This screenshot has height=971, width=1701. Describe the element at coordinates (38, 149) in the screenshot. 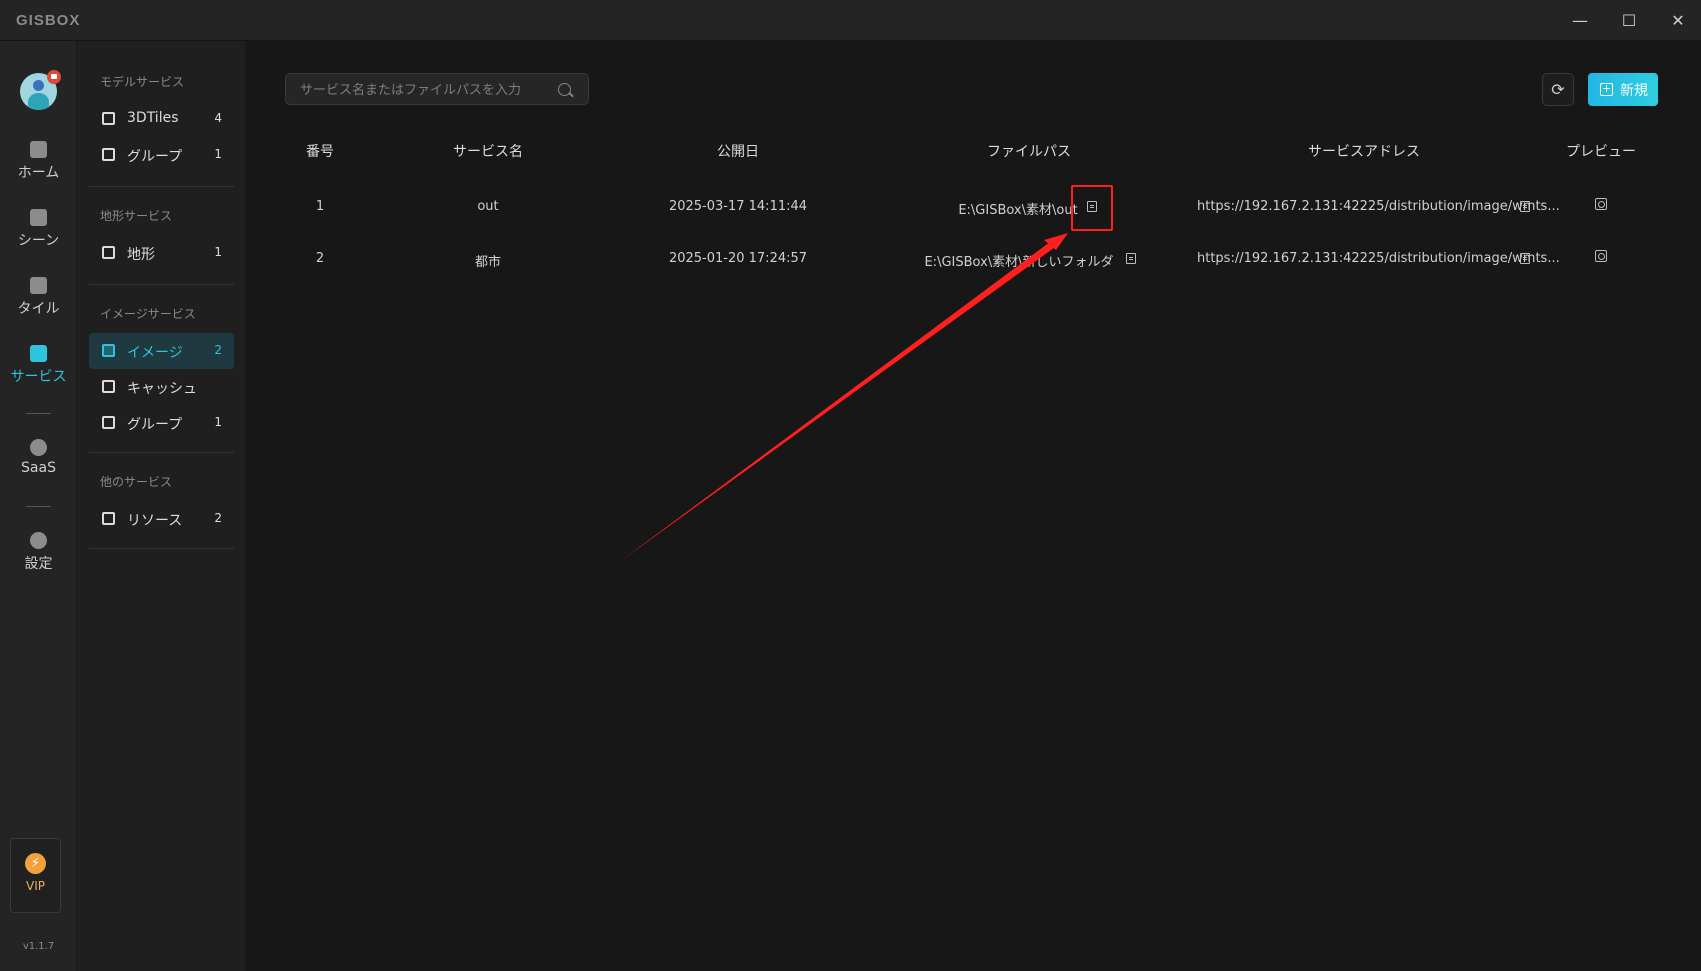

I see `home-icon` at that location.